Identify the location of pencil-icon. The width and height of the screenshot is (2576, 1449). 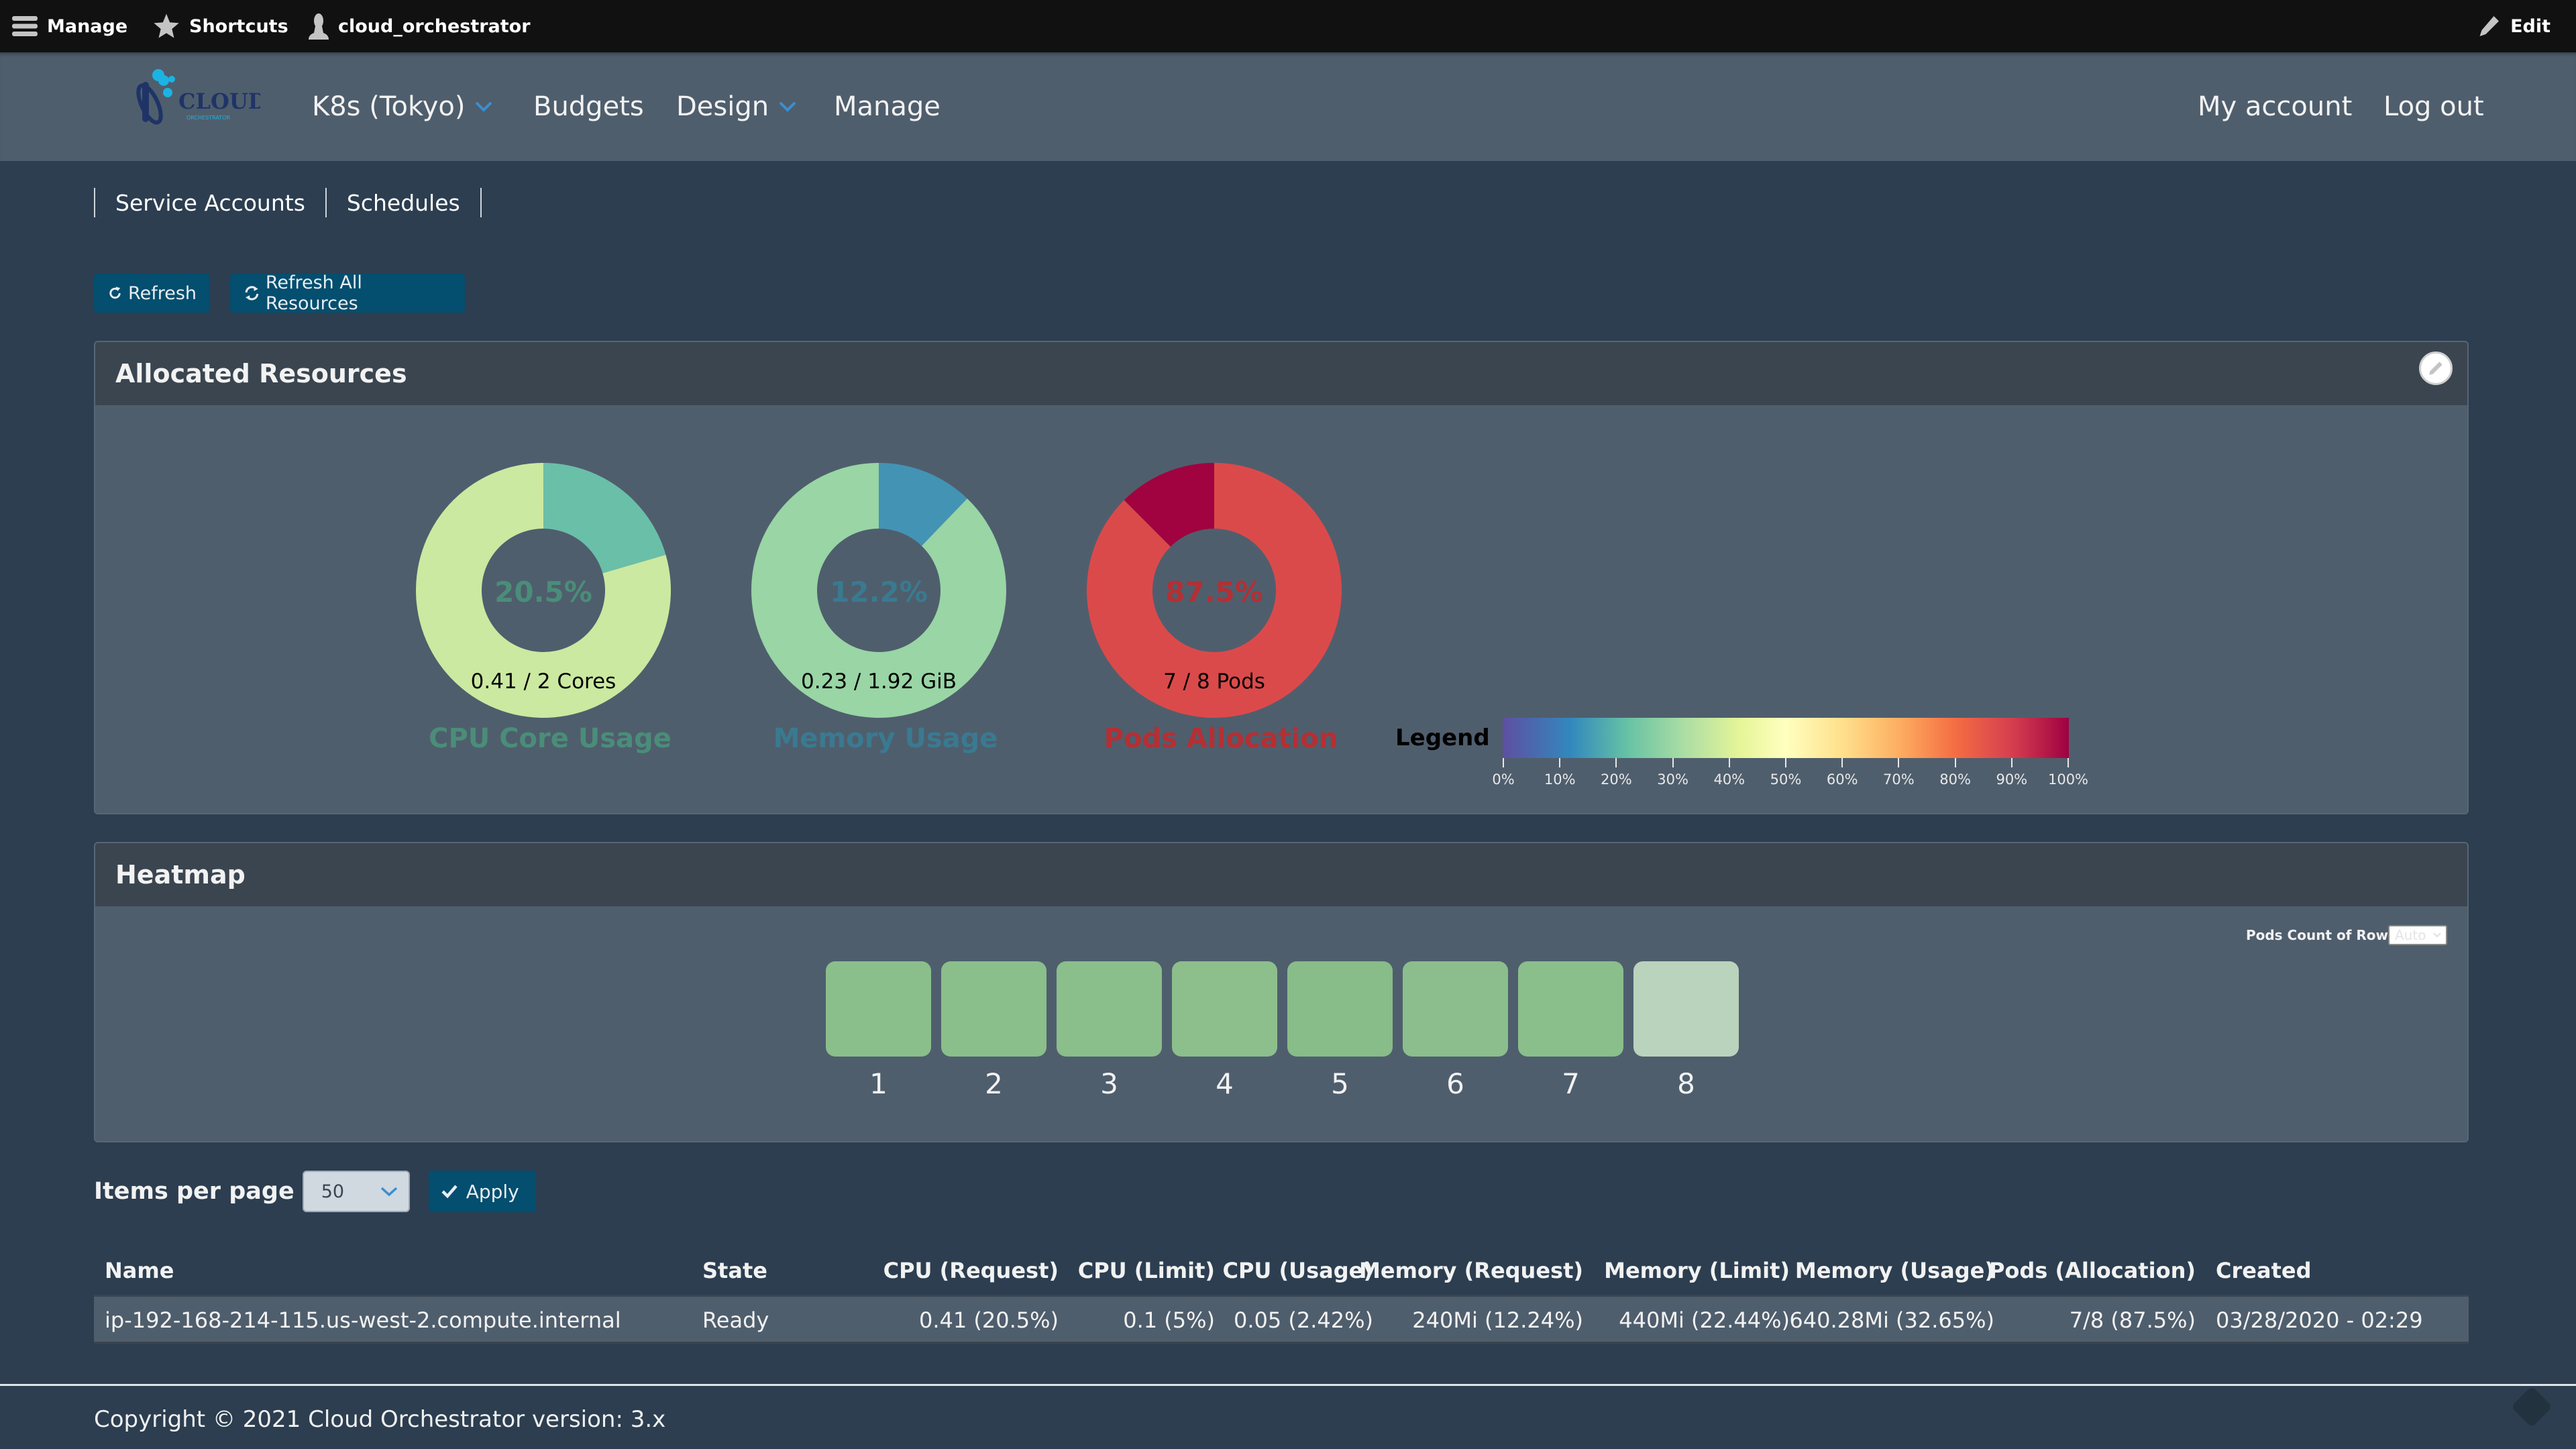
(2436, 368).